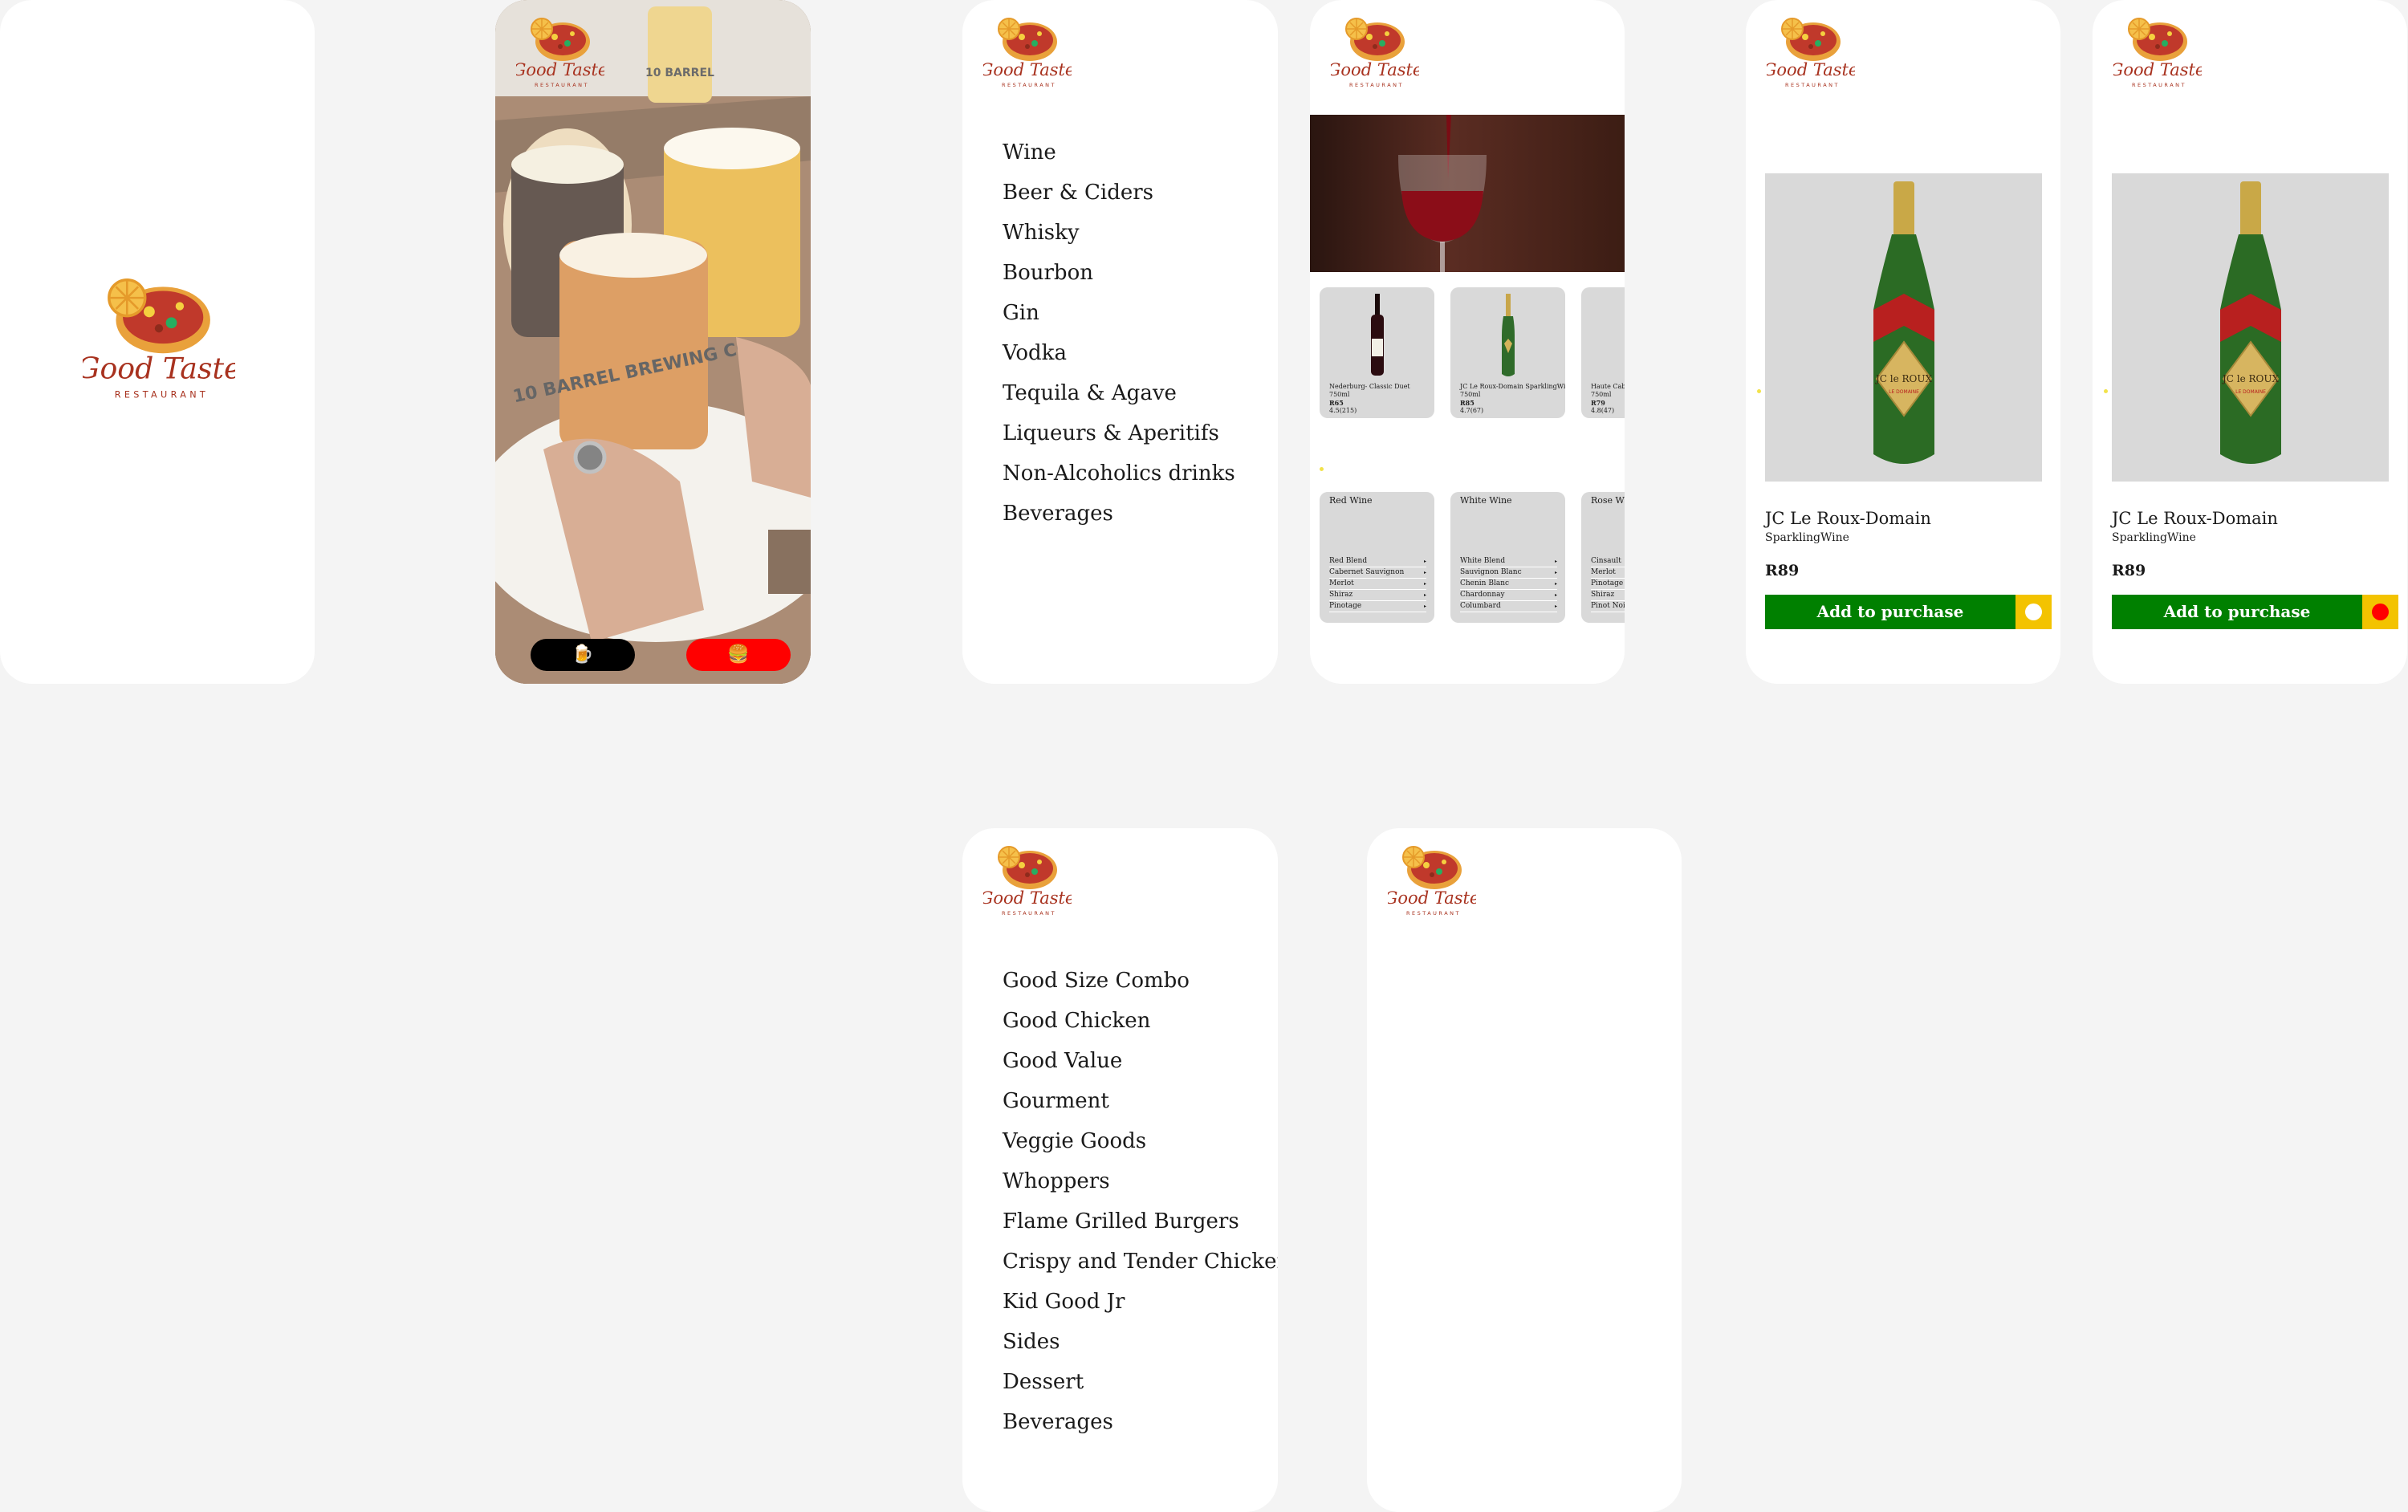  I want to click on product-rating: 4.7(67), so click(1472, 410).